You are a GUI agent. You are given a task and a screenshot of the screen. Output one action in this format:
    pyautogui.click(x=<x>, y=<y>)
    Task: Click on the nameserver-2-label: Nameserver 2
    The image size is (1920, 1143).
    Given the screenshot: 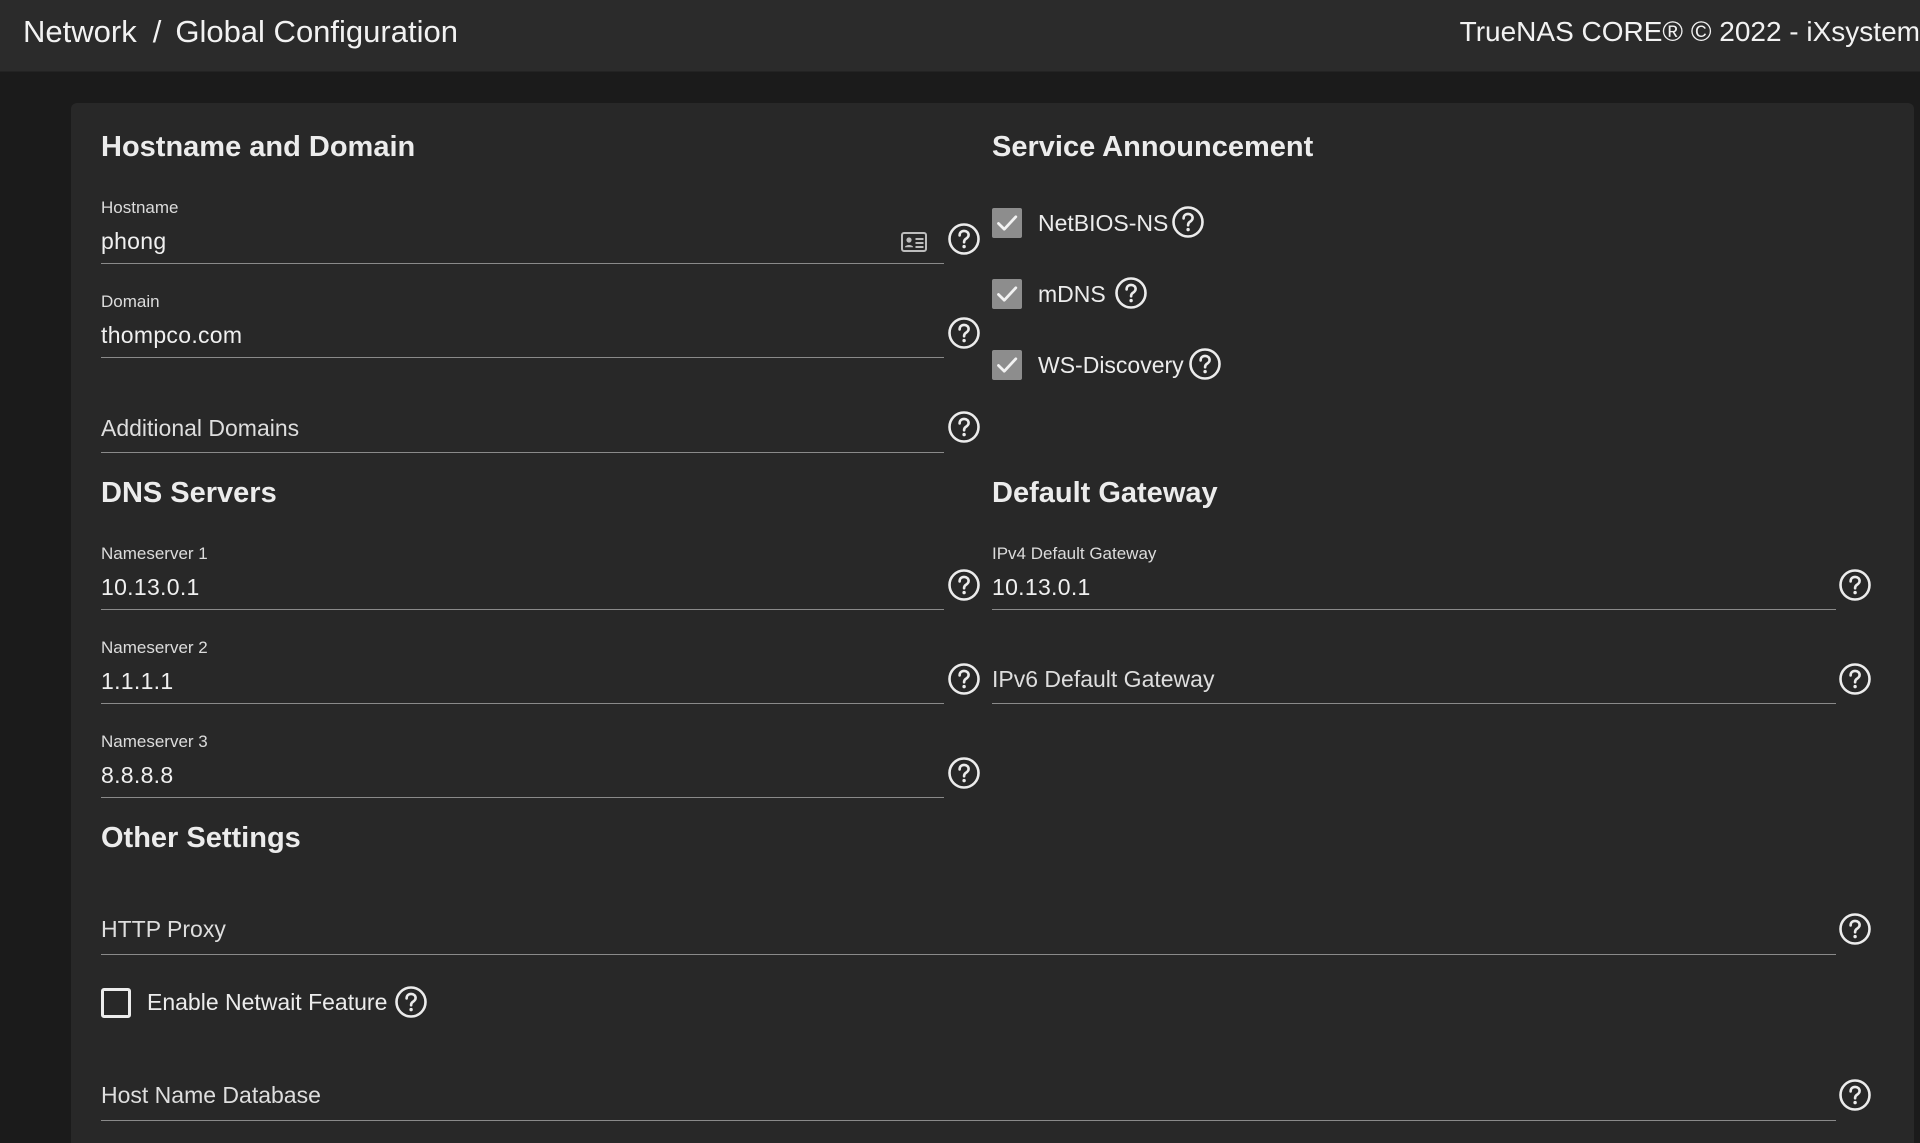 What is the action you would take?
    pyautogui.click(x=154, y=647)
    